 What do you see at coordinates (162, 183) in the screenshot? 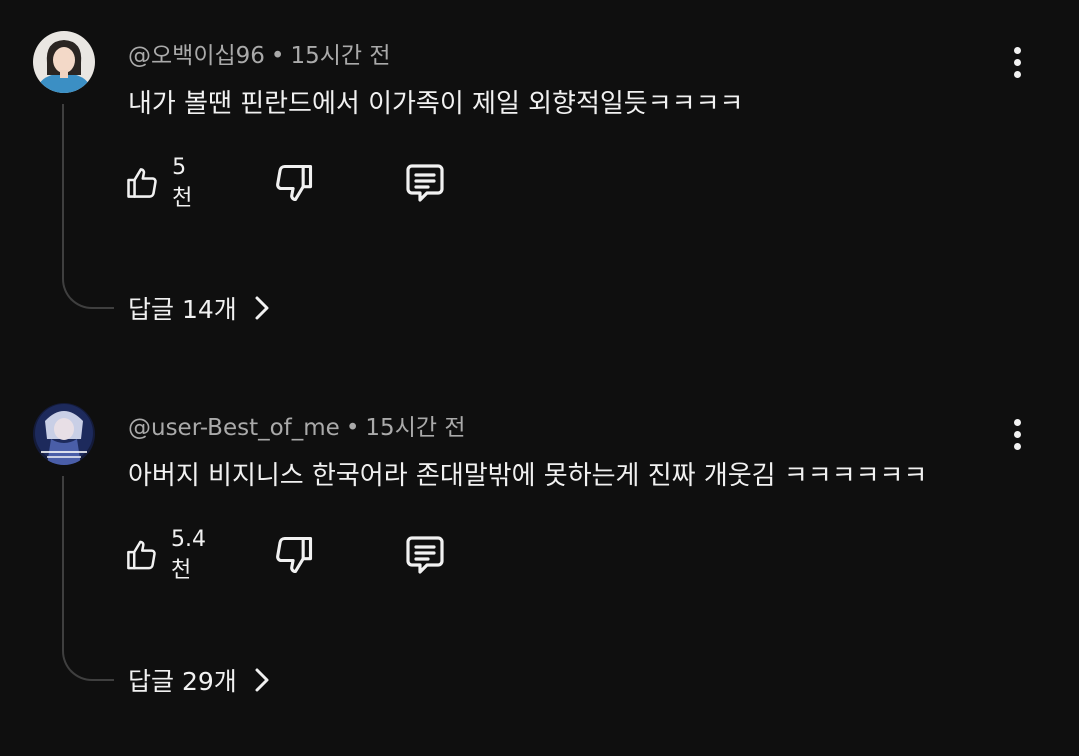
I see `like-button: 5천` at bounding box center [162, 183].